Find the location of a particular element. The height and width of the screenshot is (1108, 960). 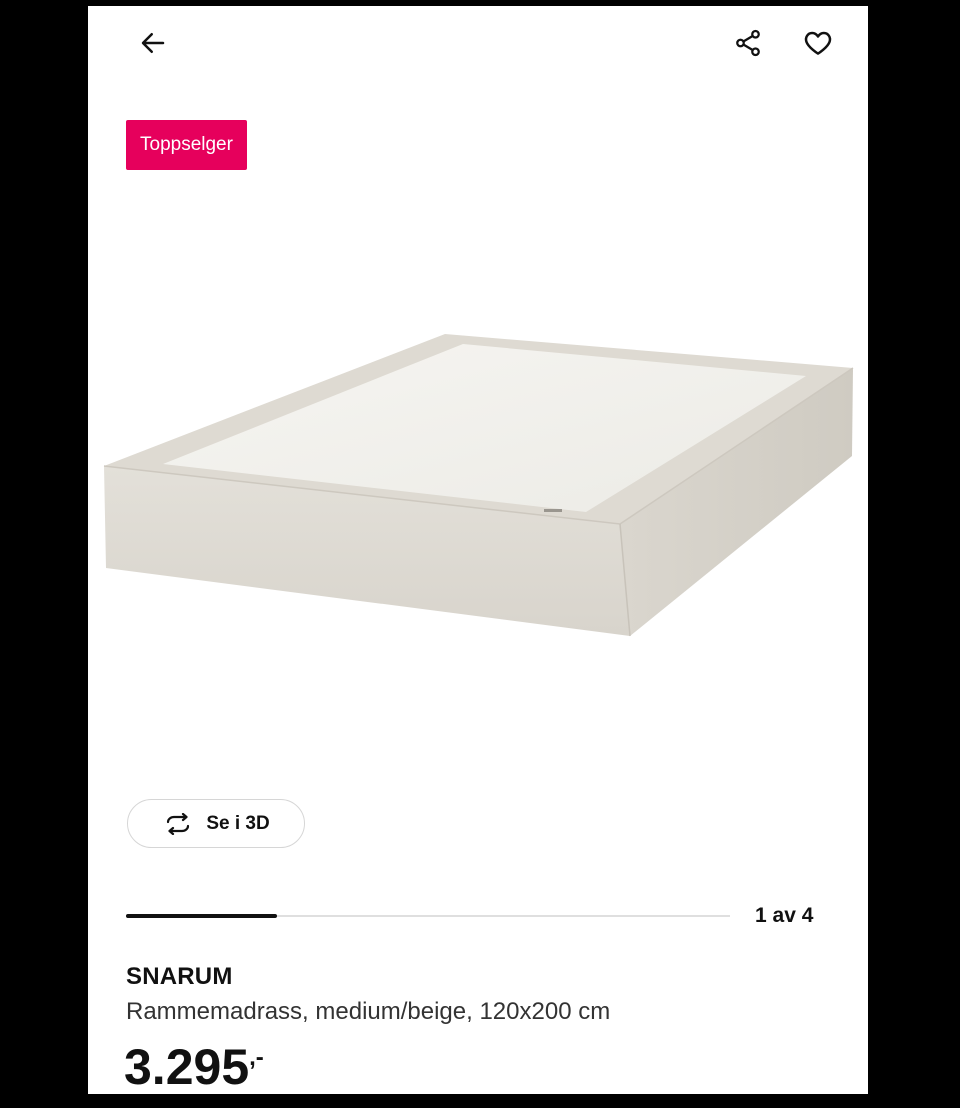

gallery-progress-bar is located at coordinates (428, 916).